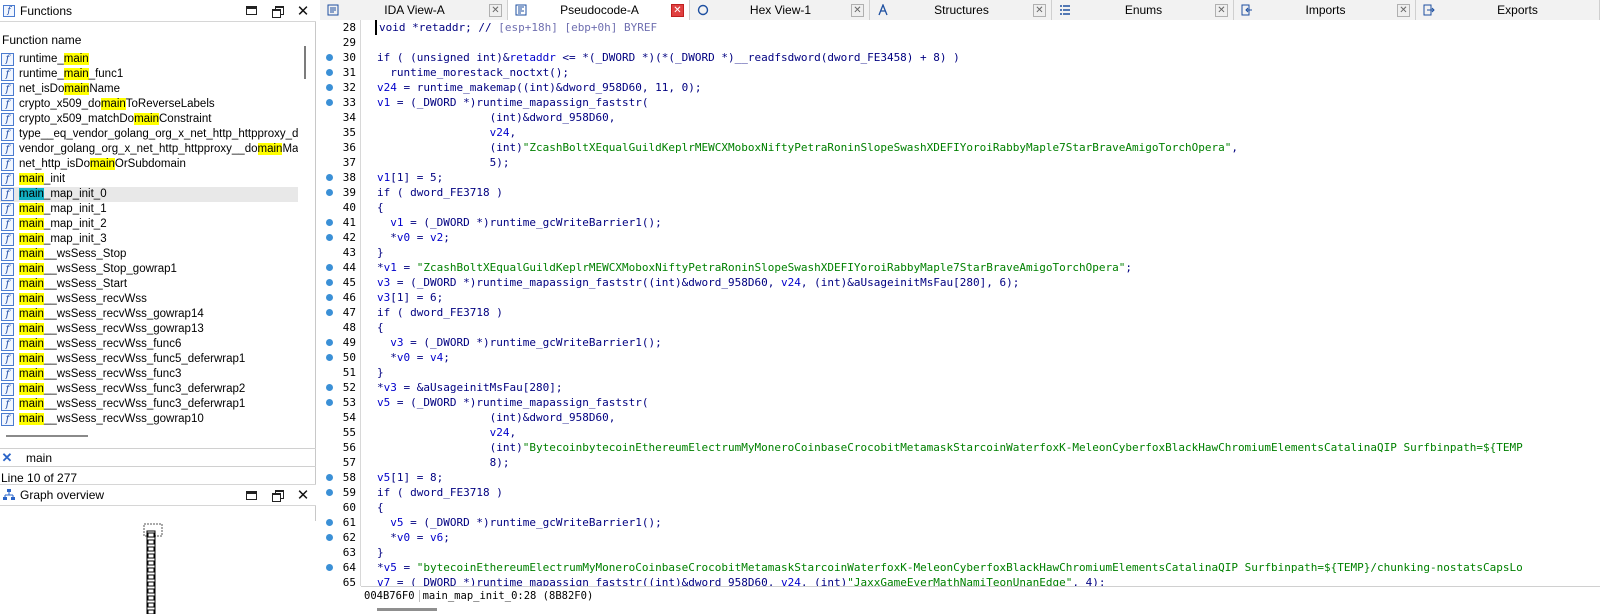 This screenshot has height=614, width=1600. What do you see at coordinates (960, 387) in the screenshot?
I see `code-line: 52 *v3 = &aUsageinitMsFau[280];` at bounding box center [960, 387].